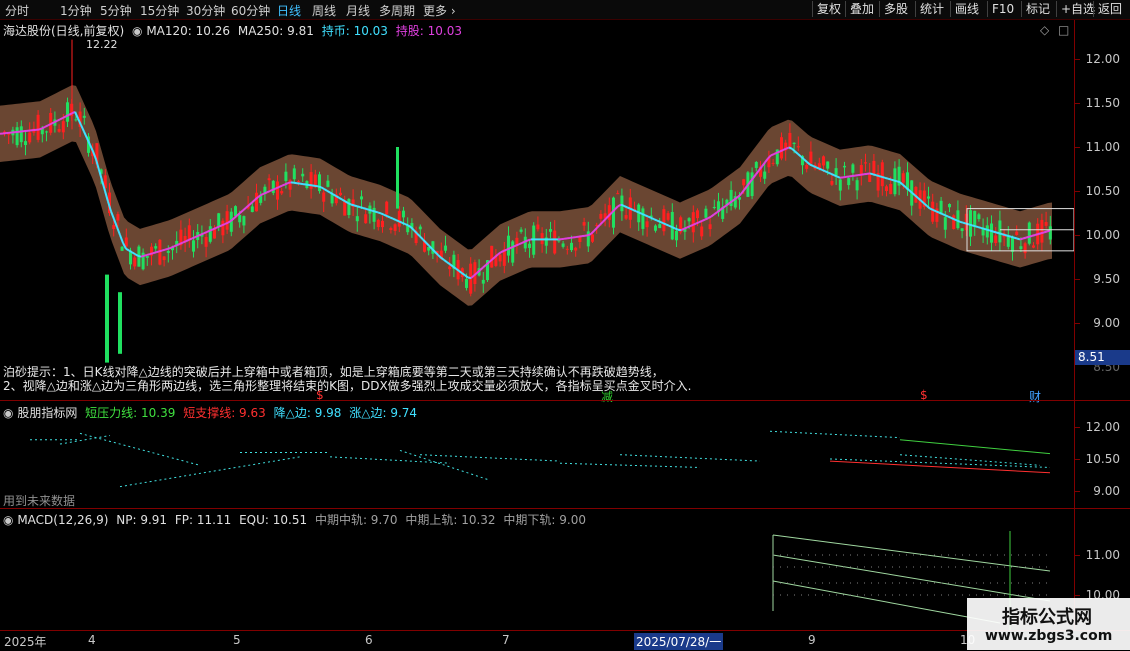 The image size is (1130, 651). I want to click on tab-15min: 15分钟, so click(159, 10).